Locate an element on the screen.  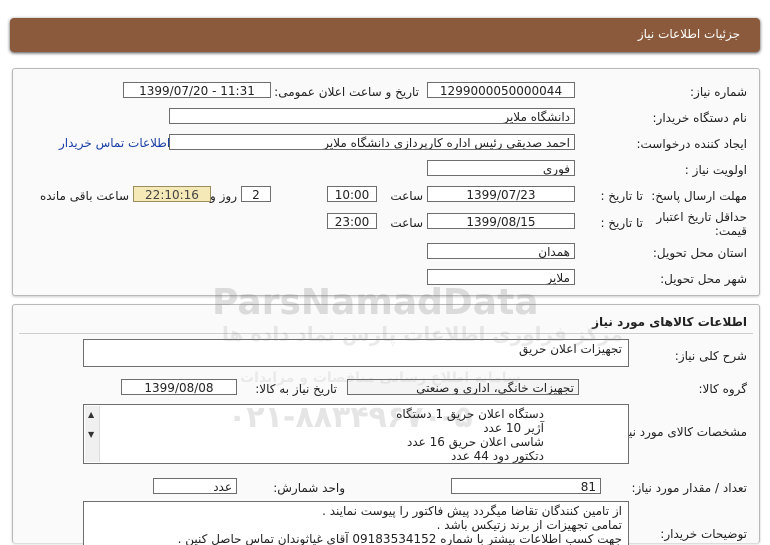
deadline-time-label: ساعت is located at coordinates (406, 196).